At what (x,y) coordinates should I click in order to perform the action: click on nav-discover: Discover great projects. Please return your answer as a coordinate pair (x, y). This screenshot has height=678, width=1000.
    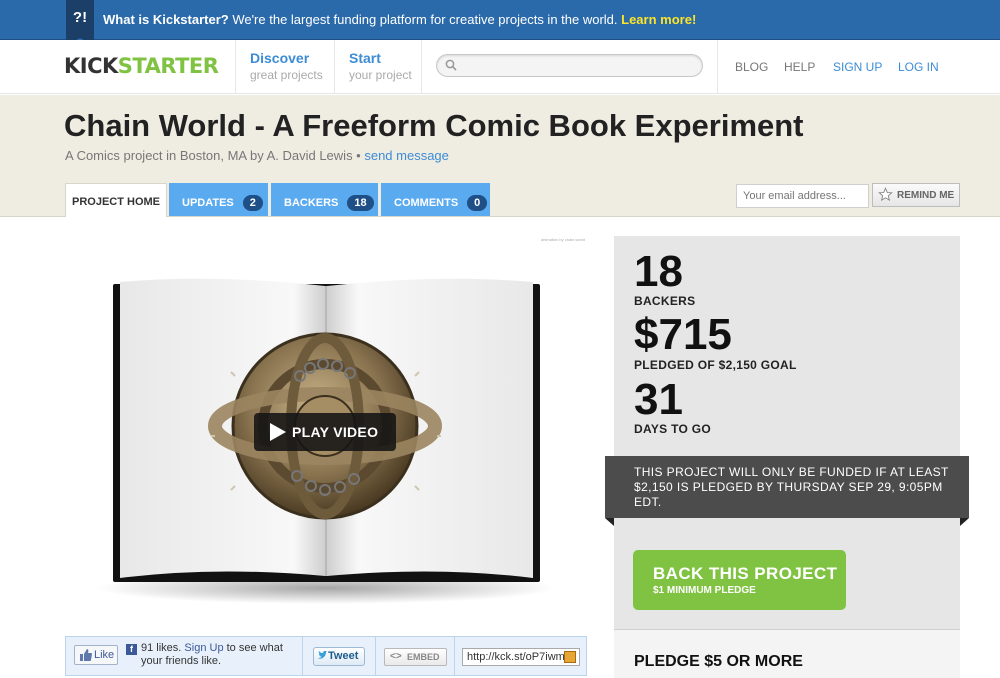
    Looking at the image, I should click on (286, 66).